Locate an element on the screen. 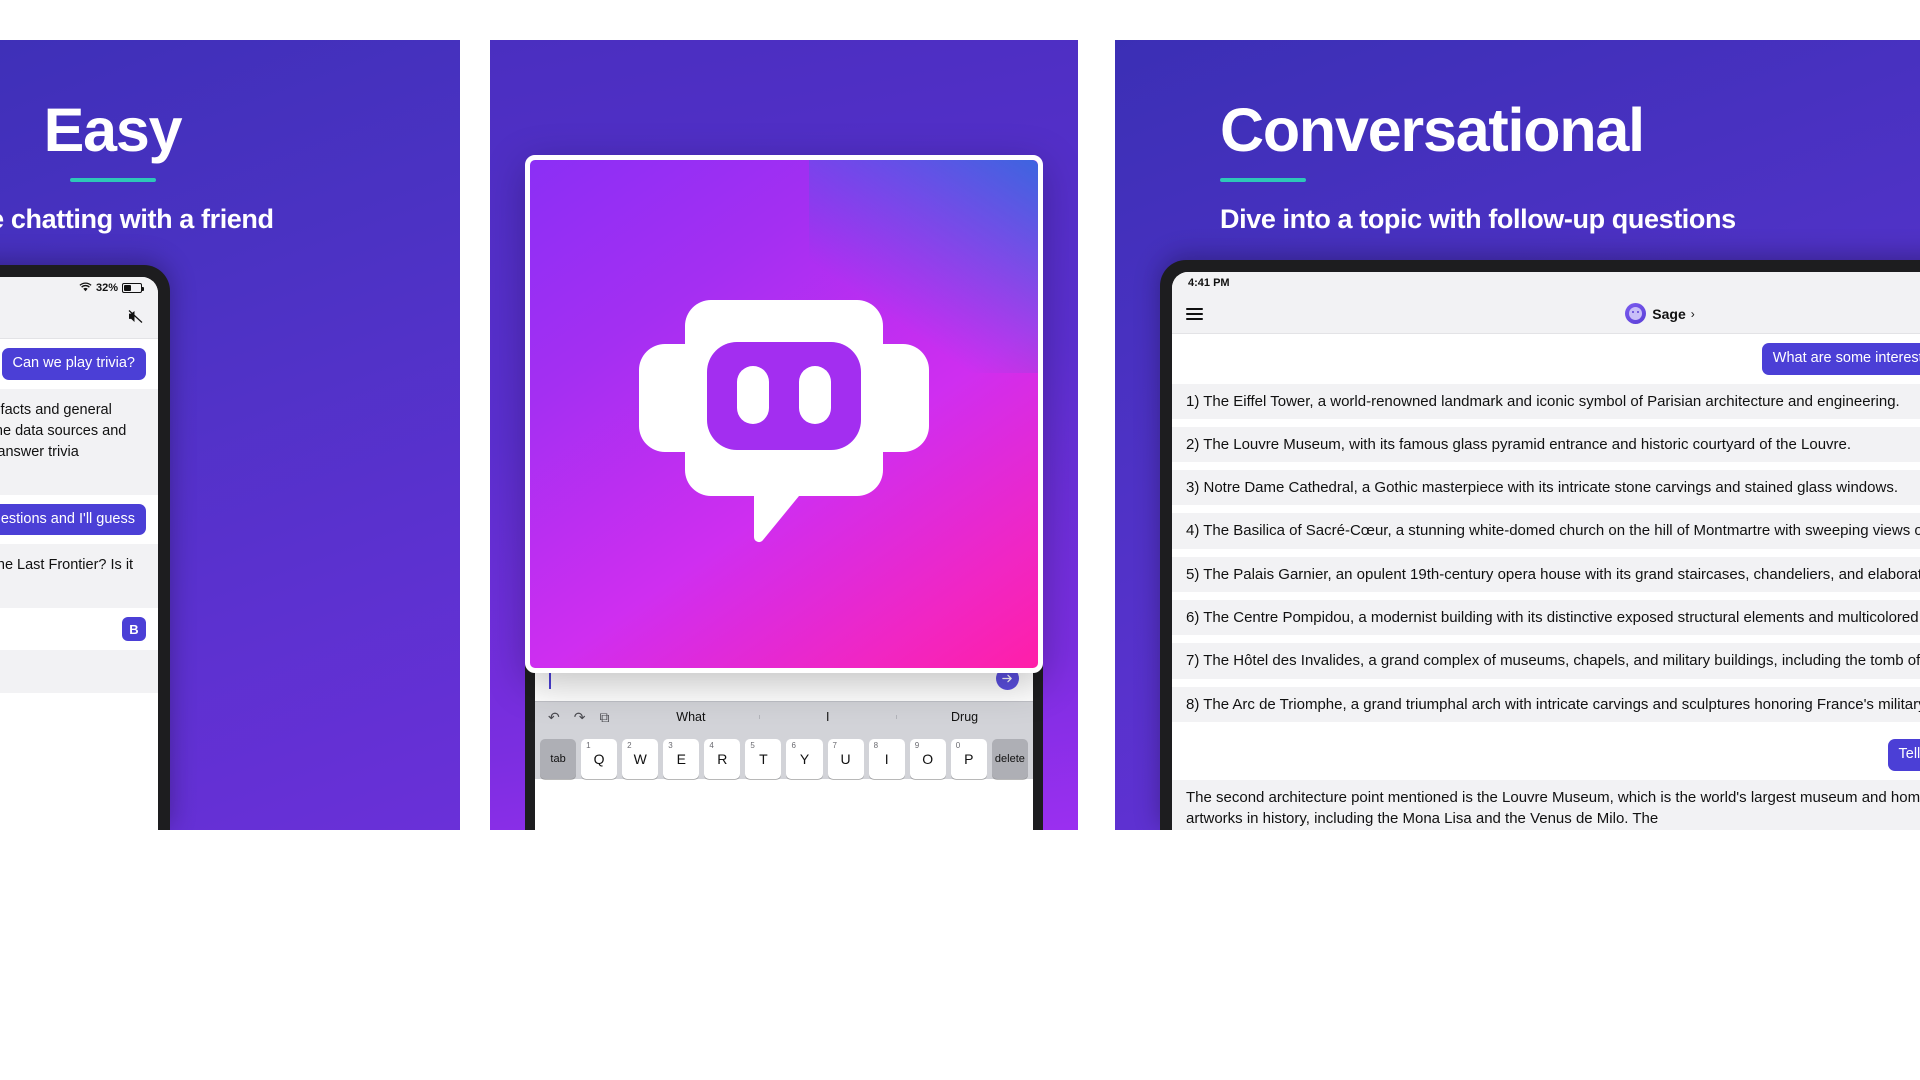 The image size is (1920, 1080). chat-row-user: Can we play trivia? is located at coordinates (79, 364).